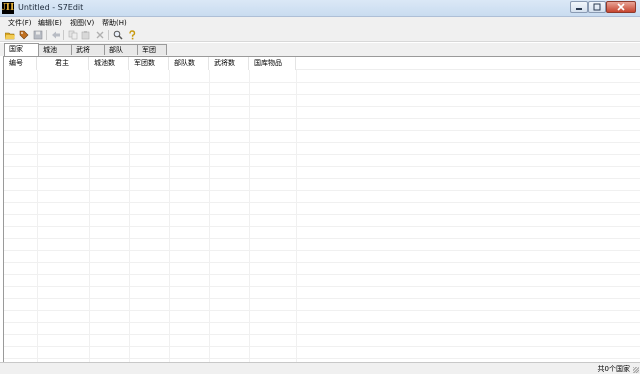  What do you see at coordinates (118, 35) in the screenshot?
I see `find-icon` at bounding box center [118, 35].